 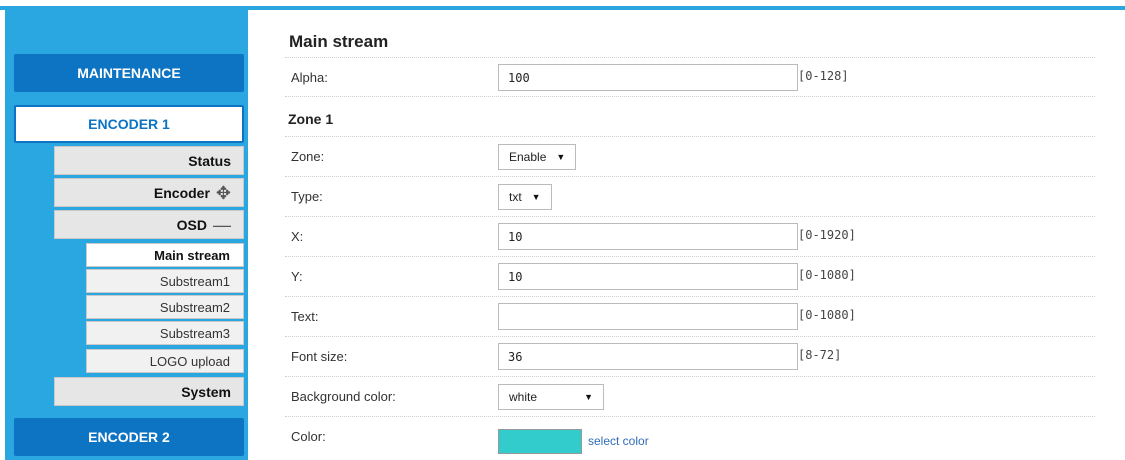 What do you see at coordinates (515, 197) in the screenshot?
I see `type-select-value: txt` at bounding box center [515, 197].